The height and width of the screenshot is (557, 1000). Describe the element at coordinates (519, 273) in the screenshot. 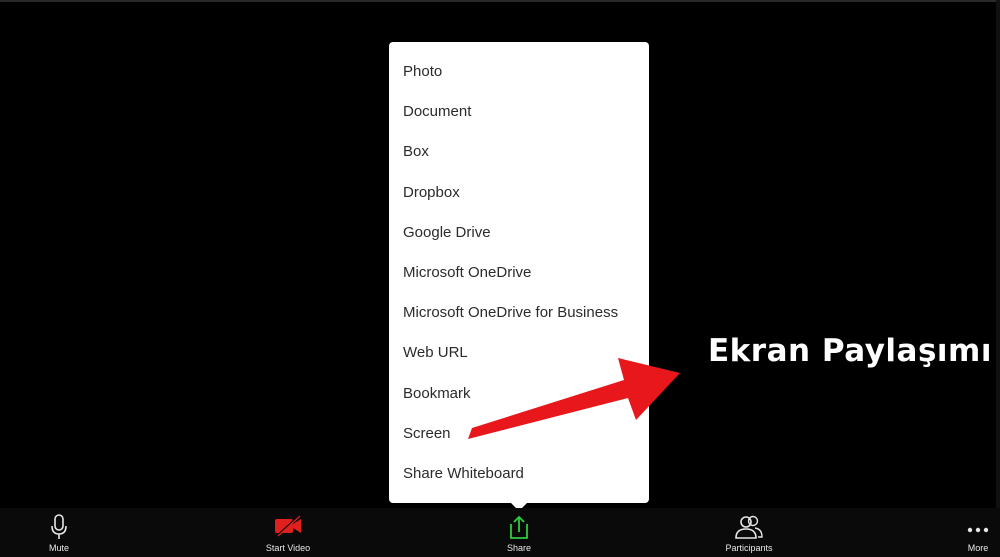

I see `menu-item-onedrive: Microsoft OneDrive` at that location.